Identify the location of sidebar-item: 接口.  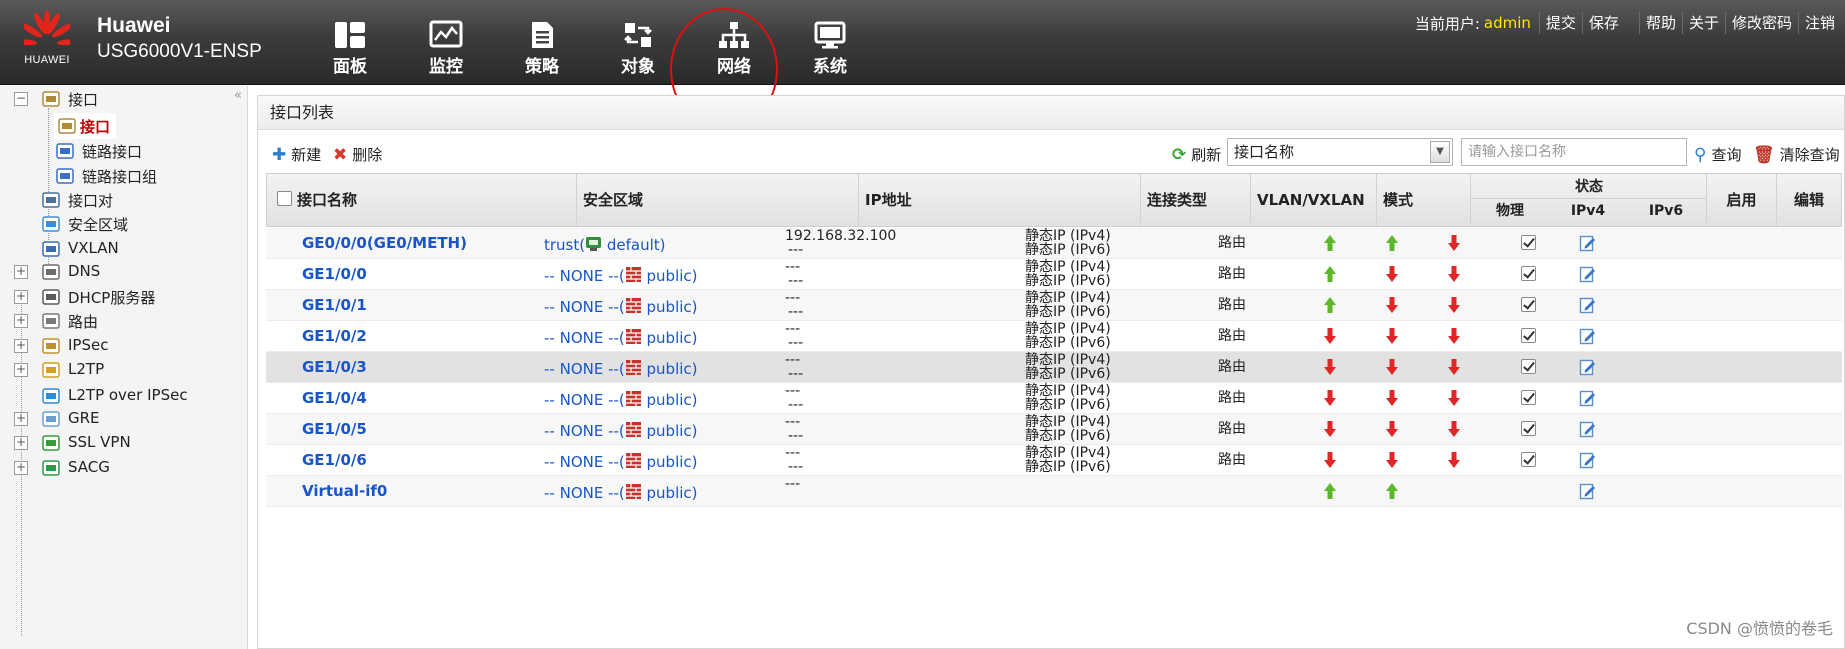
(85, 126).